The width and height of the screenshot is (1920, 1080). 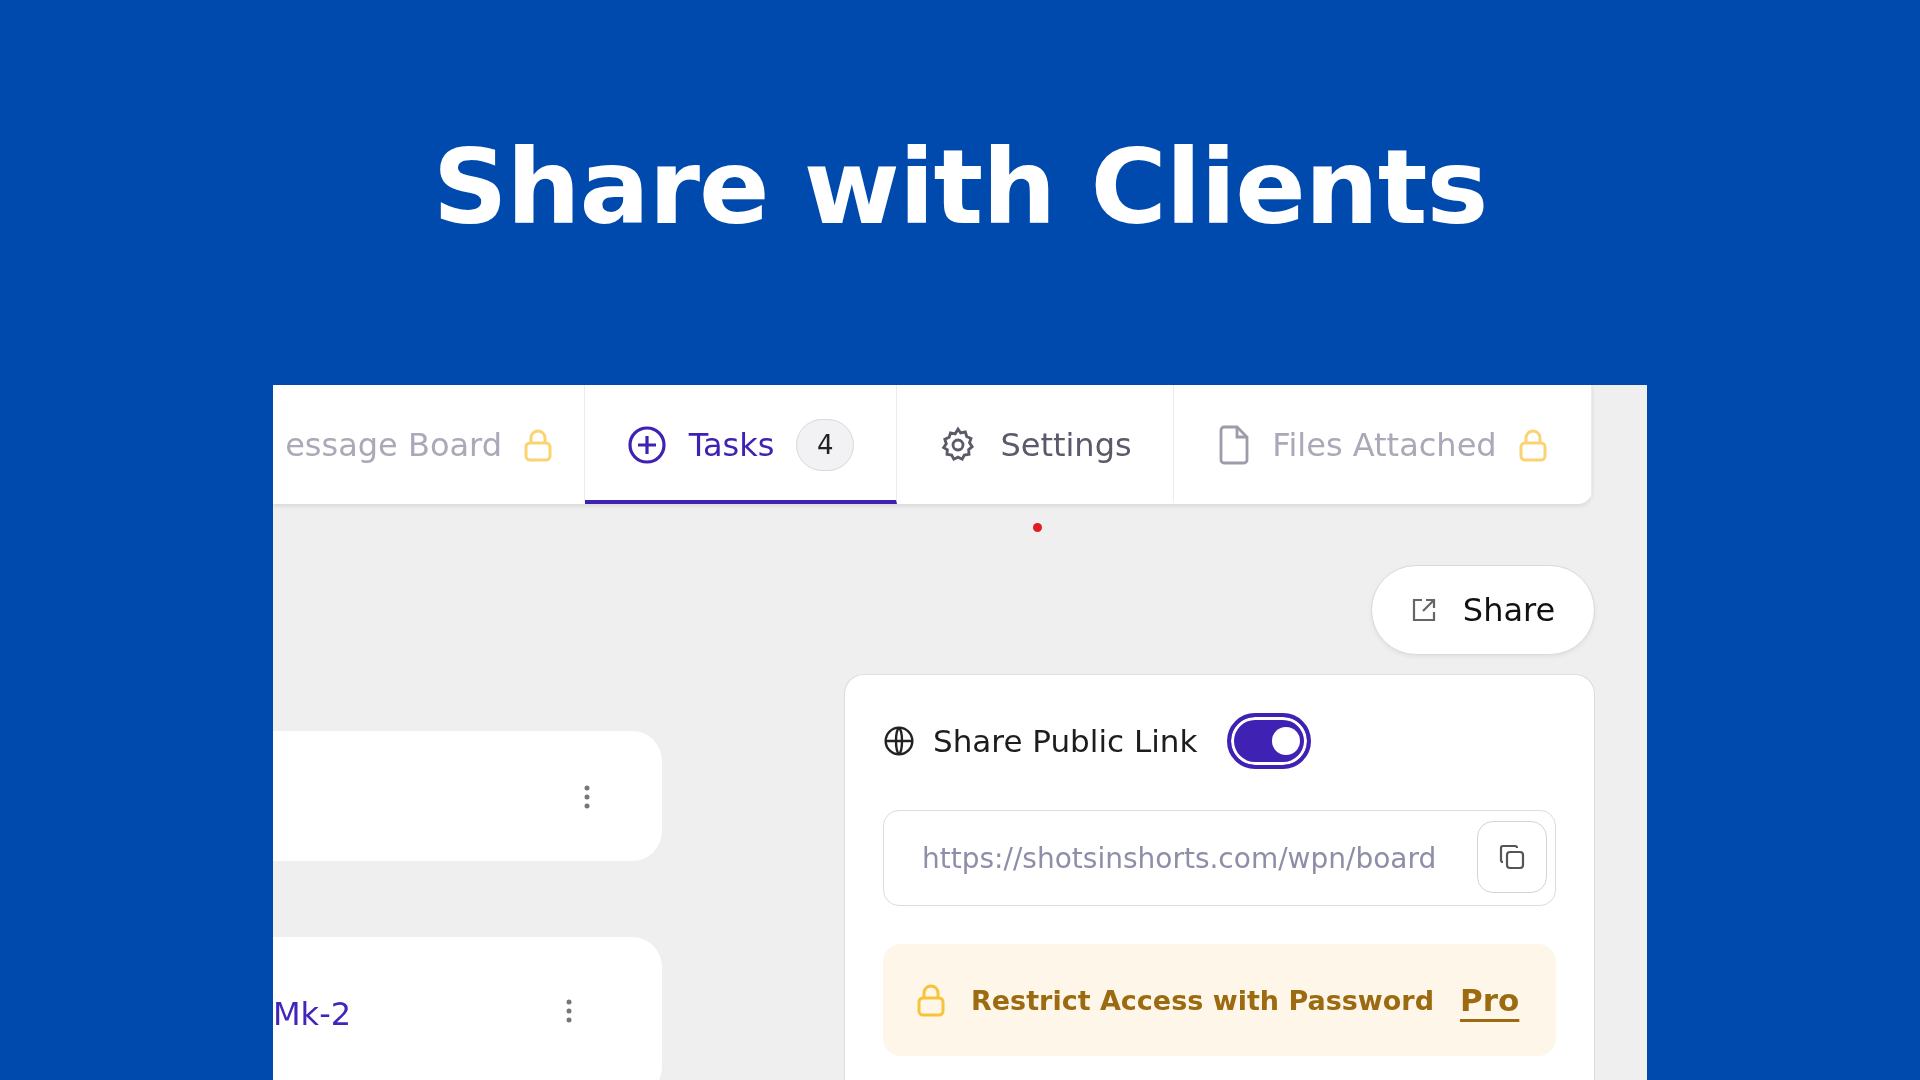 I want to click on tab-label: Files Attached, so click(x=1384, y=444).